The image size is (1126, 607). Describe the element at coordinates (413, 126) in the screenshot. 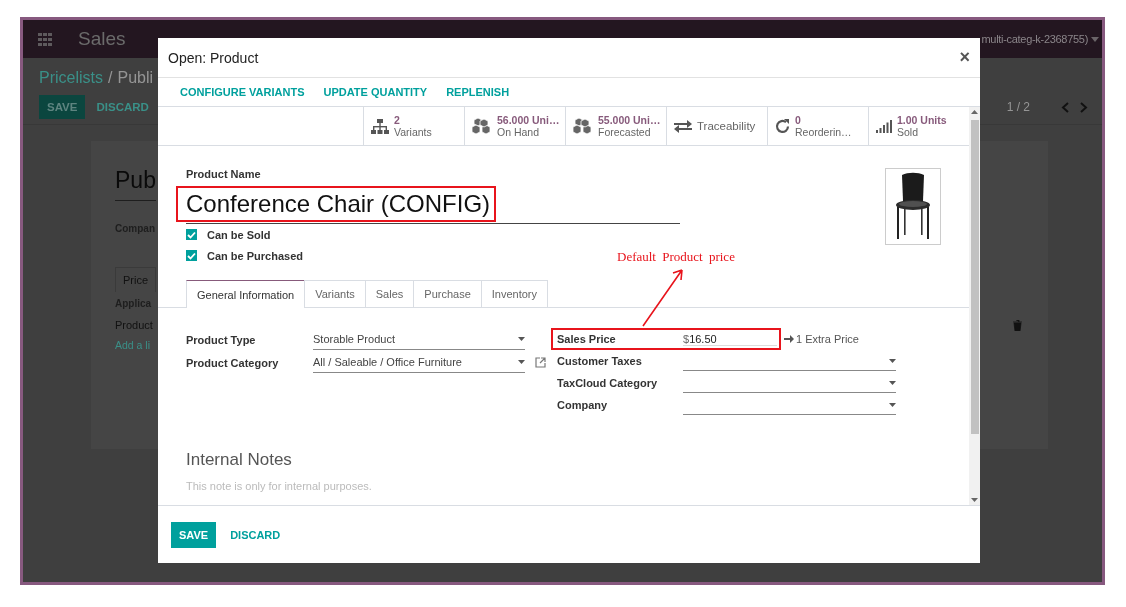

I see `stat-button: 2 Variants` at that location.